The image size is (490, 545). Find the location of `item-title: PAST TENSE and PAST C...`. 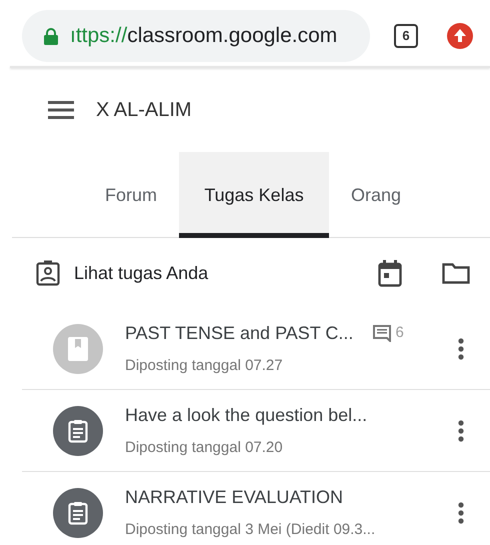

item-title: PAST TENSE and PAST C... is located at coordinates (239, 333).